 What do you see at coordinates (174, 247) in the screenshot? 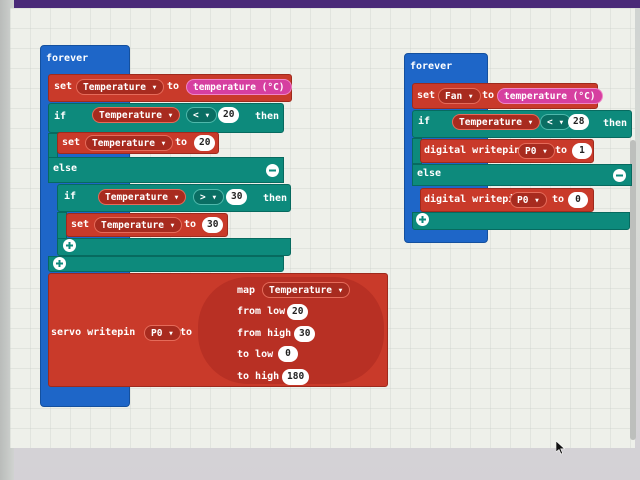
I see `nested-if-footer` at bounding box center [174, 247].